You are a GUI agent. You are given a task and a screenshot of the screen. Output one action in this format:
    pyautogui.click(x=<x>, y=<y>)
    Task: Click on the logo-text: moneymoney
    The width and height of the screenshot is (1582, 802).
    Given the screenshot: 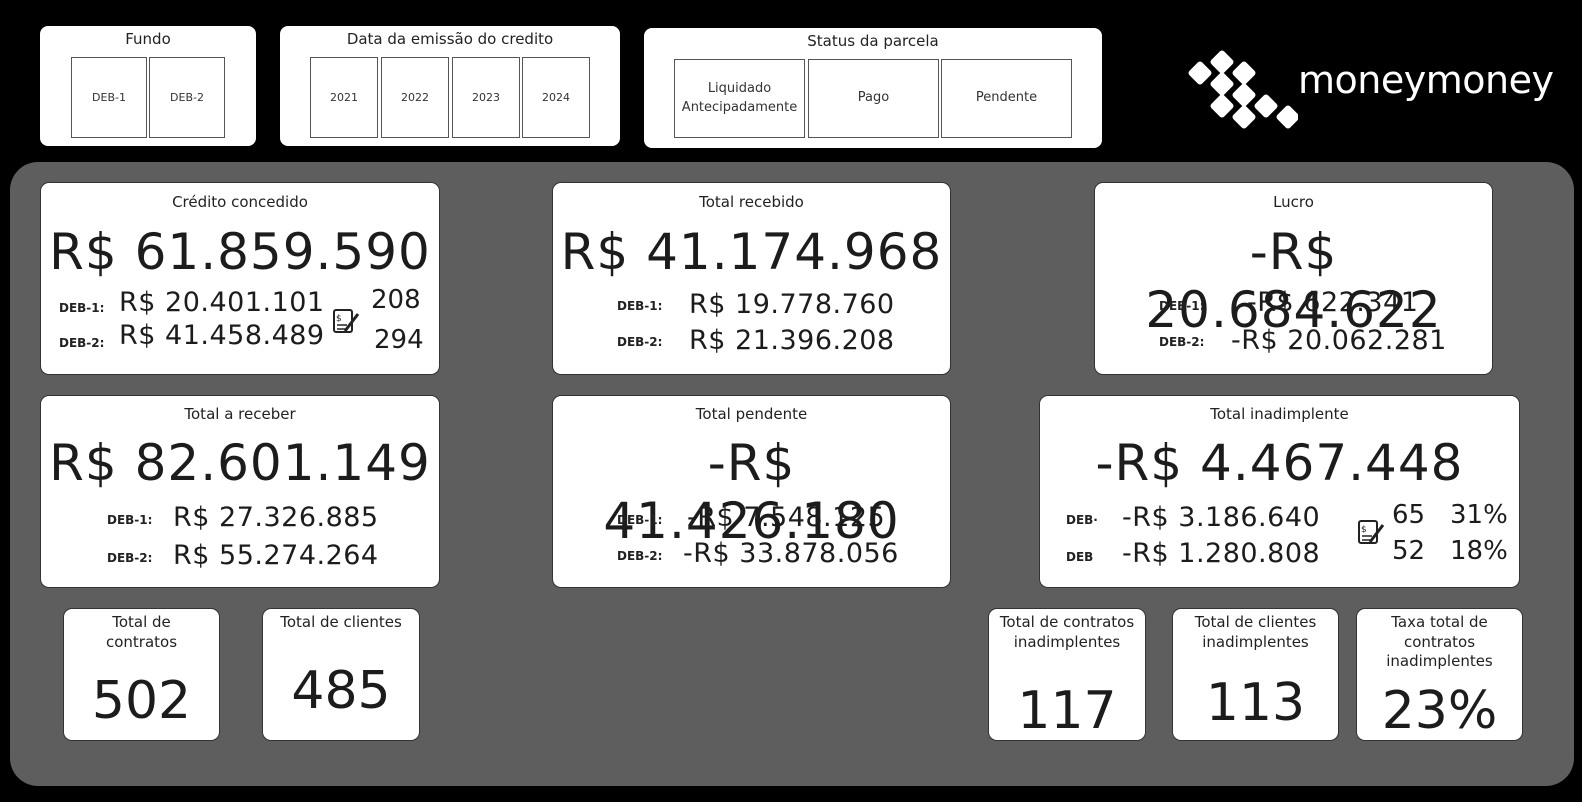 What is the action you would take?
    pyautogui.click(x=1426, y=80)
    